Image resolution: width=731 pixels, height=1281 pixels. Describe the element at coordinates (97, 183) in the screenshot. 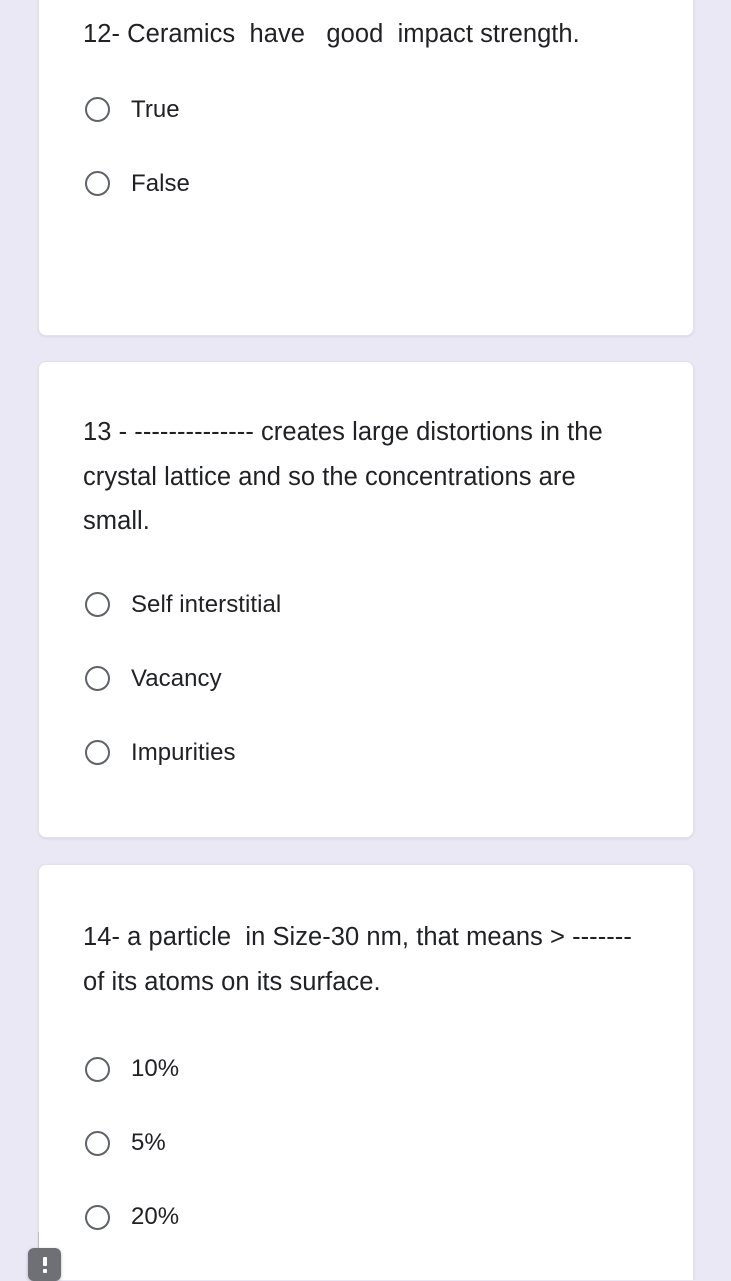

I see `radio-icon-false` at that location.